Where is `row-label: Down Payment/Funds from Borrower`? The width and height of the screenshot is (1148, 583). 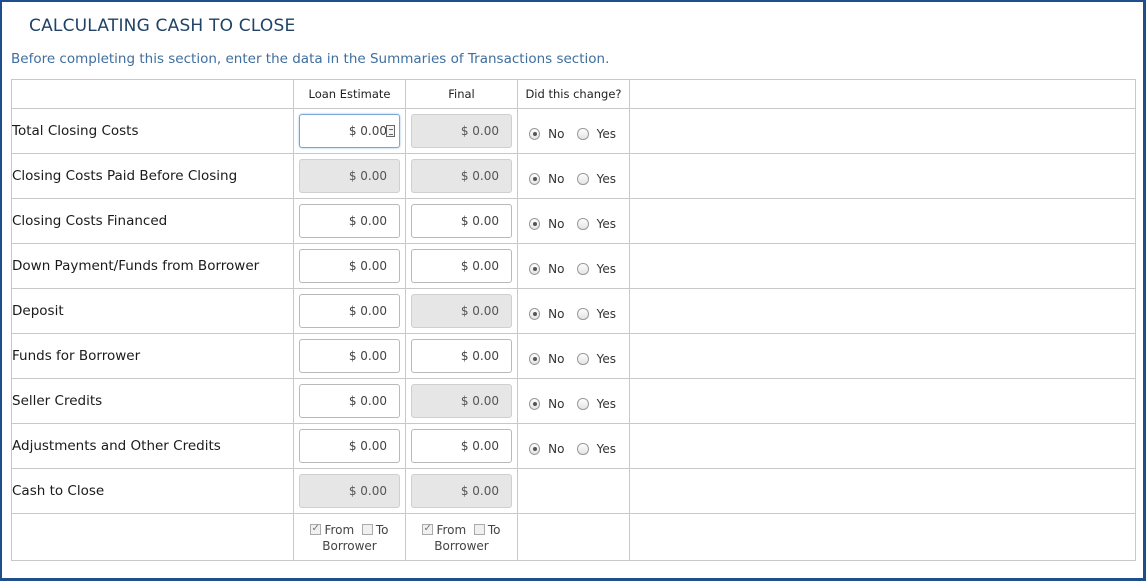 row-label: Down Payment/Funds from Borrower is located at coordinates (152, 266).